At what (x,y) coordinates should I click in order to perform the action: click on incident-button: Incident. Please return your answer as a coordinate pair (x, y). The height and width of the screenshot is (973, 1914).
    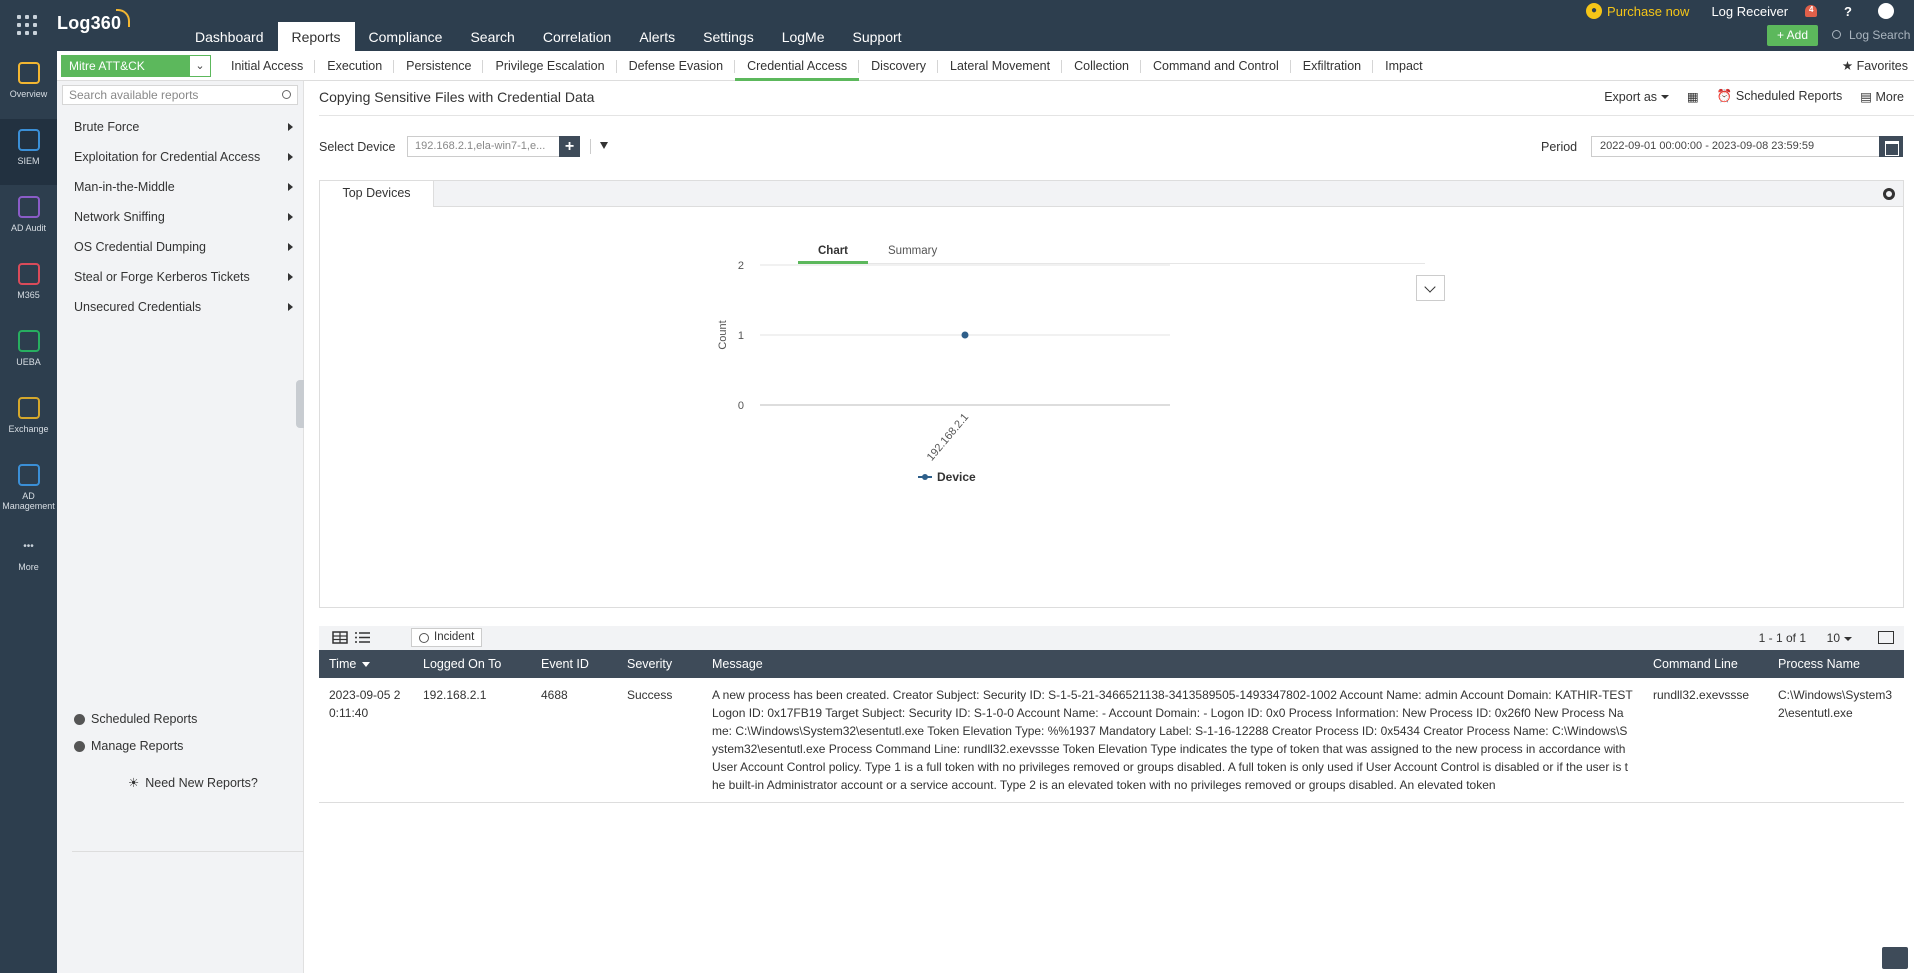
    Looking at the image, I should click on (447, 637).